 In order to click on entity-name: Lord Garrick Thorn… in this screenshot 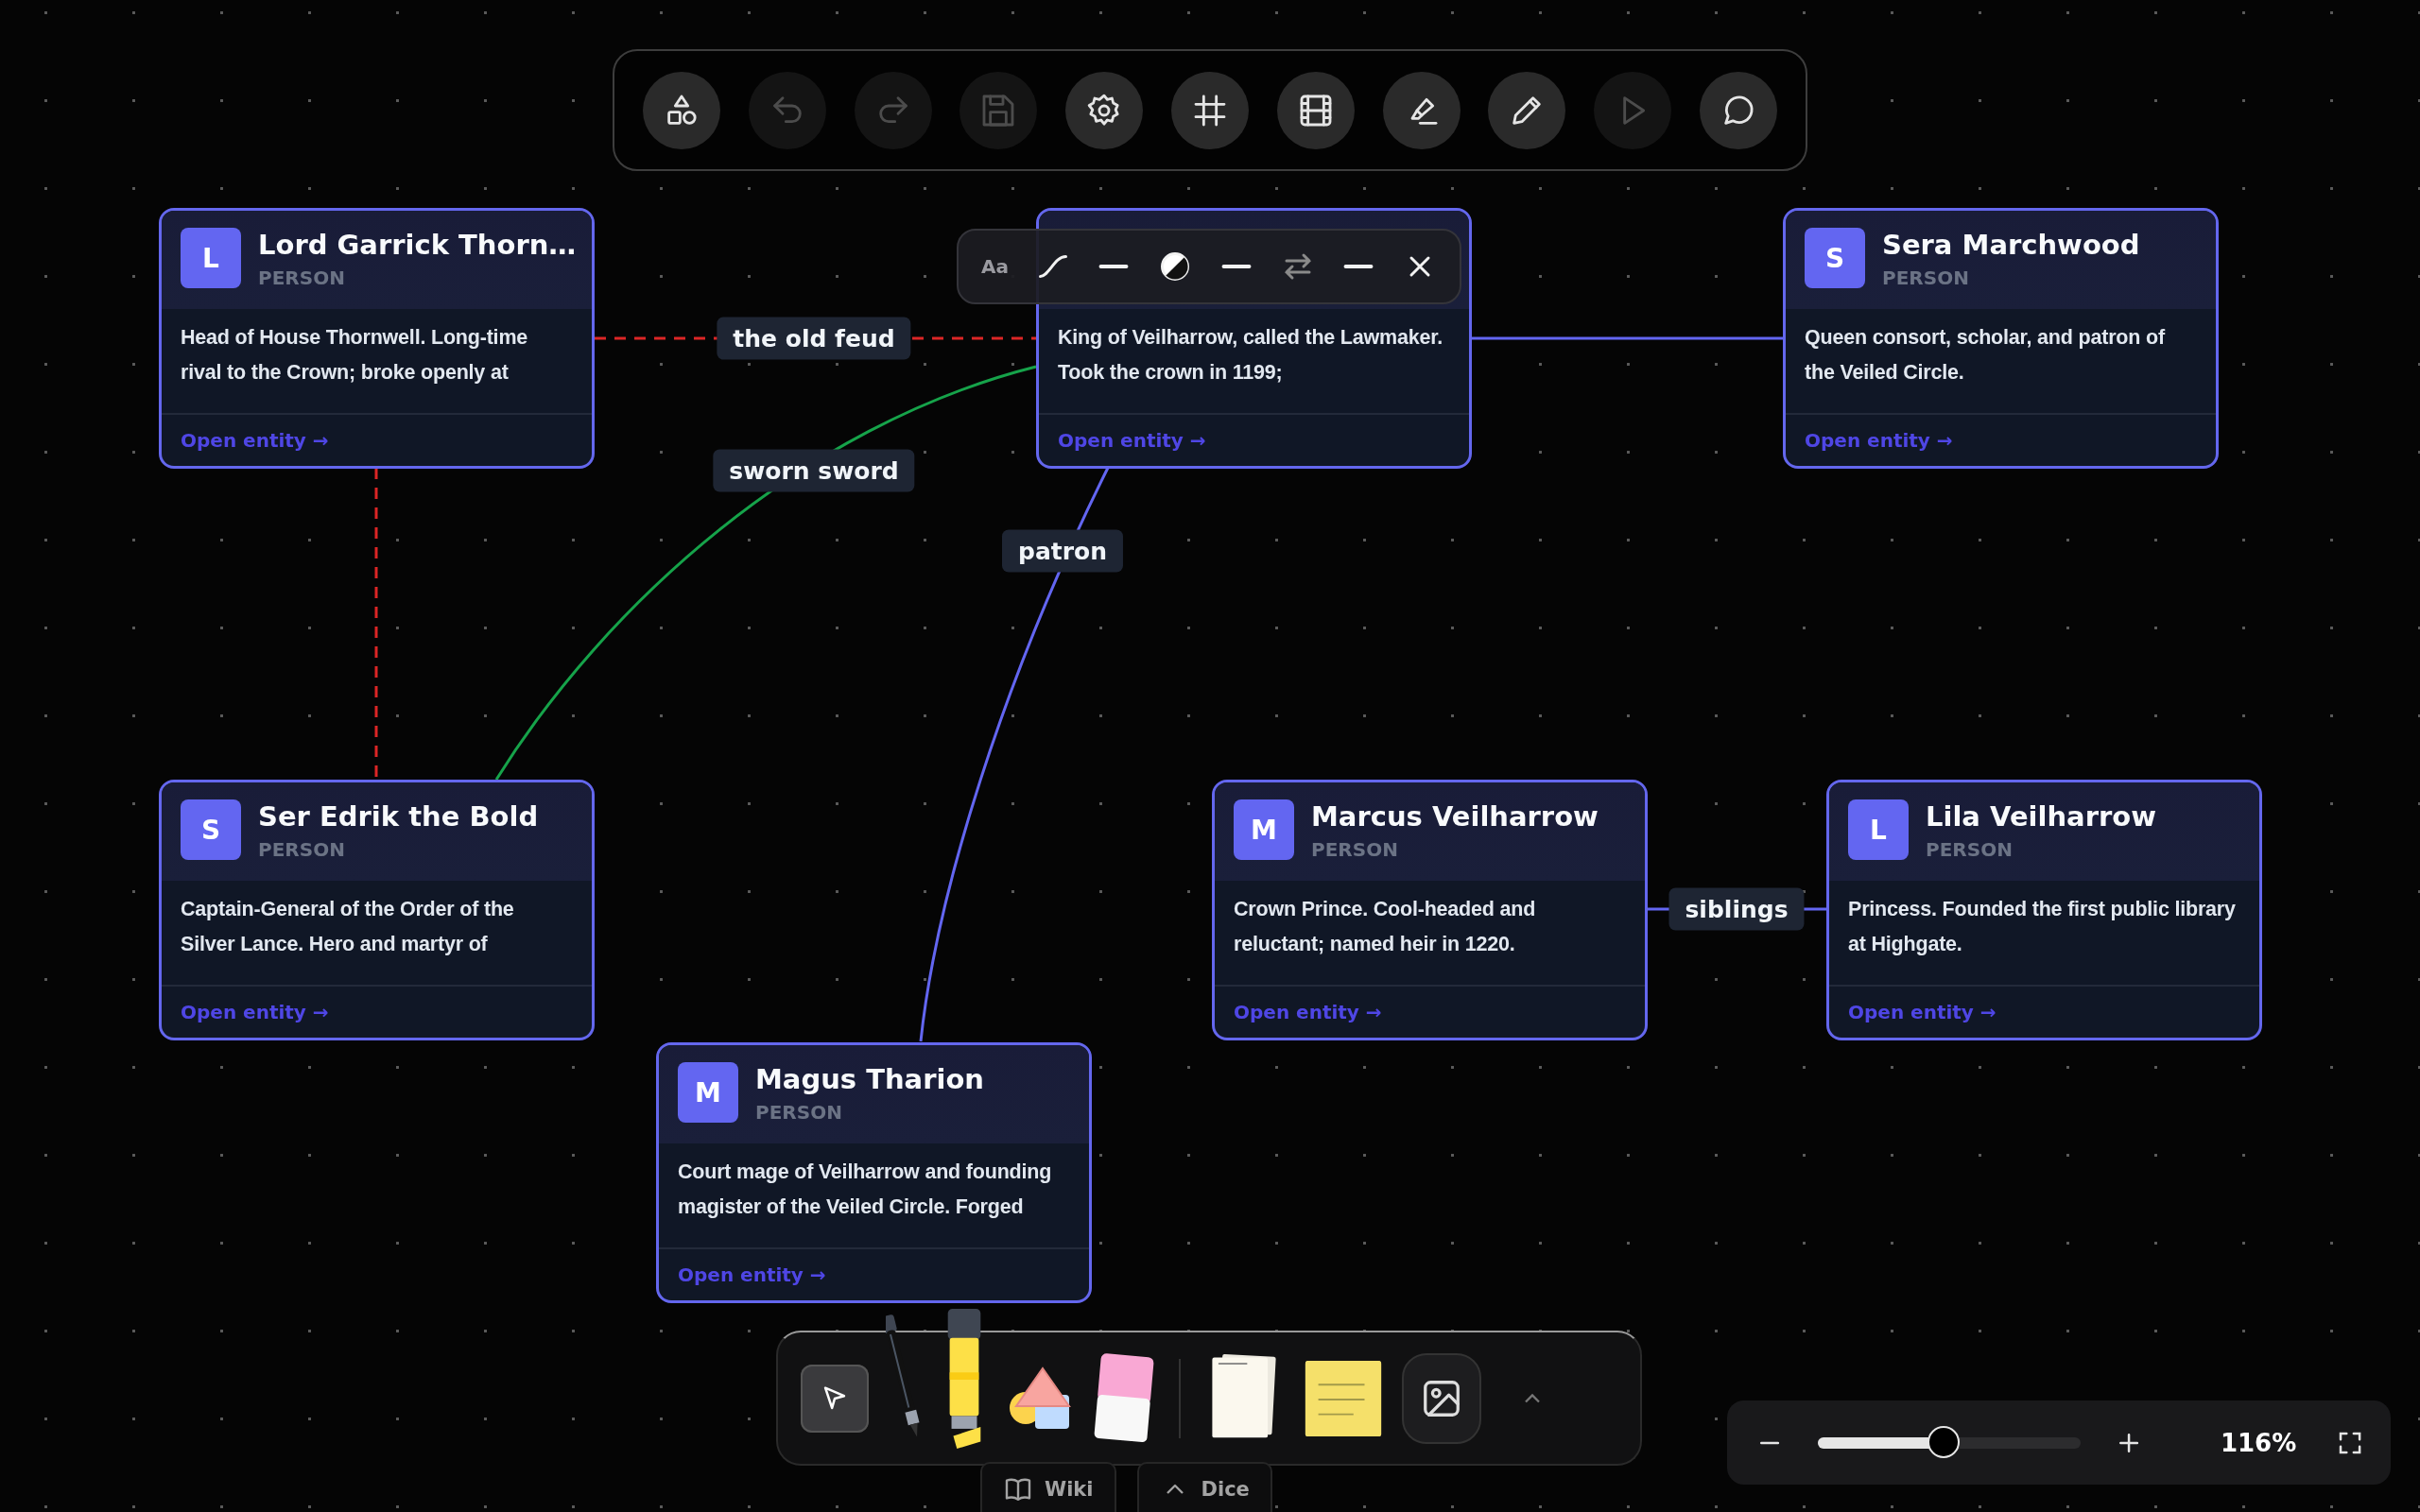, I will do `click(417, 245)`.